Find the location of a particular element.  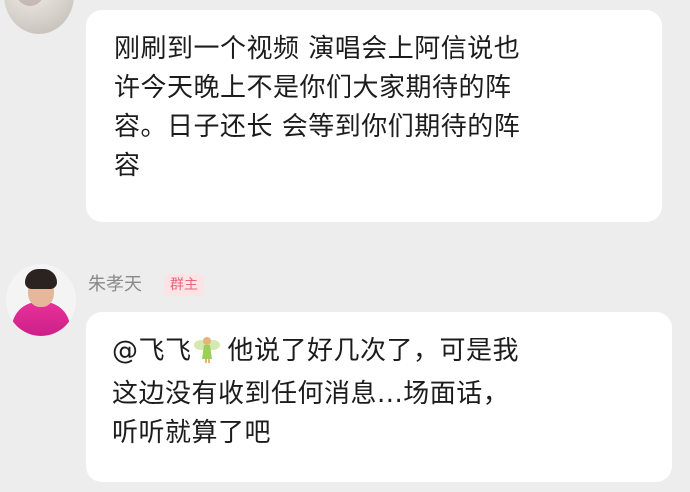

fairy-emoji-icon is located at coordinates (206, 355).